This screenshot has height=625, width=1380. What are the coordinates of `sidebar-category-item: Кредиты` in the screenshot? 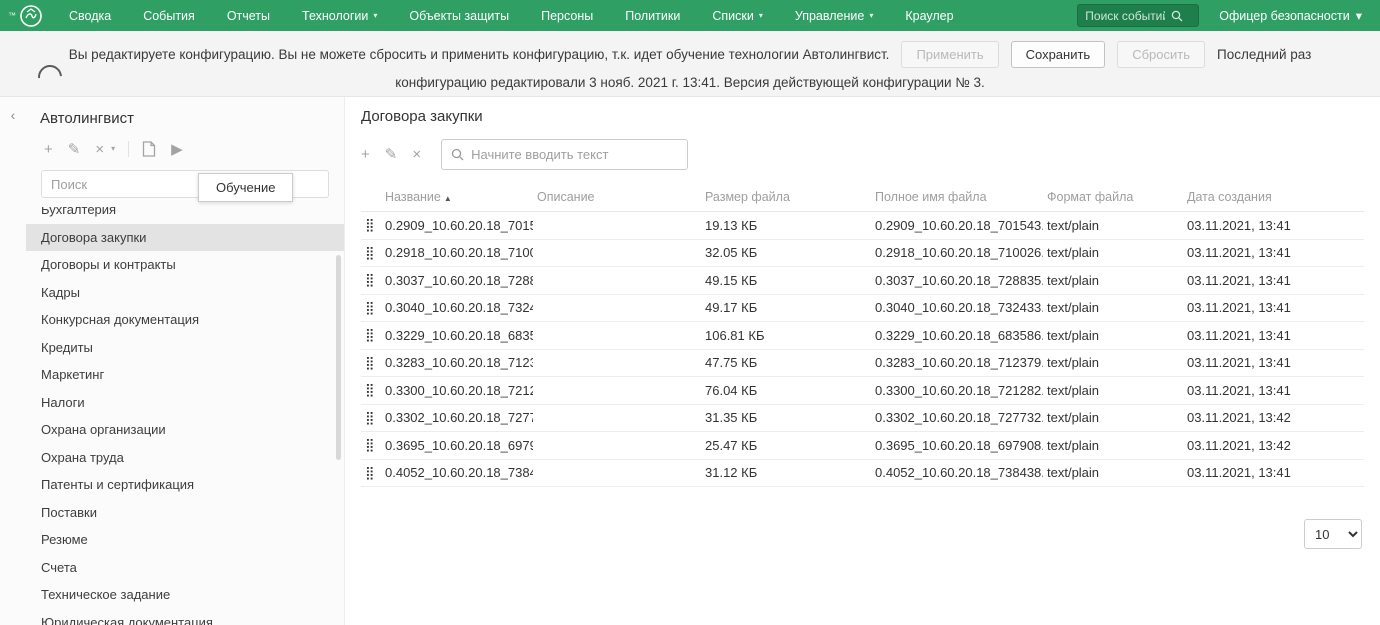 It's located at (185, 348).